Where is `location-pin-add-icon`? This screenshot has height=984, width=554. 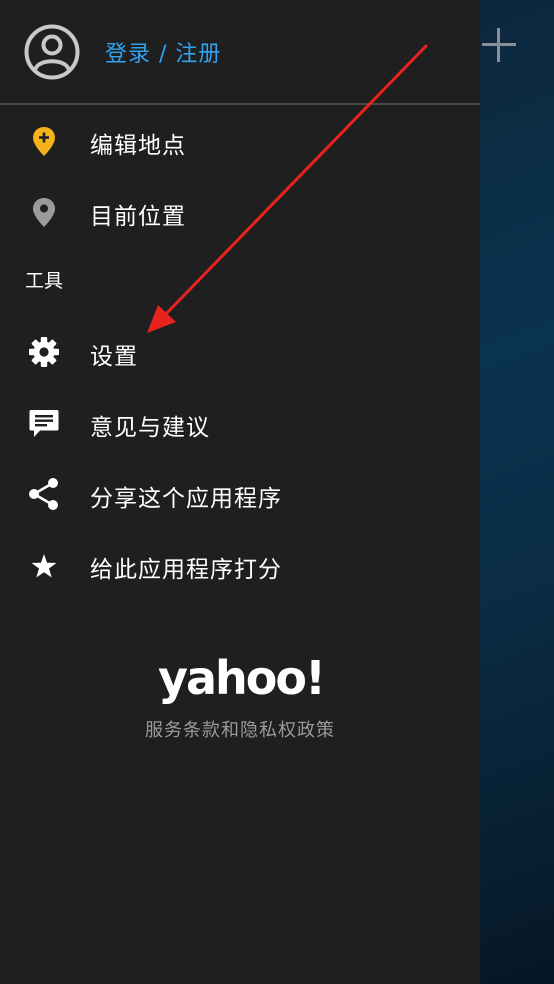 location-pin-add-icon is located at coordinates (44, 141).